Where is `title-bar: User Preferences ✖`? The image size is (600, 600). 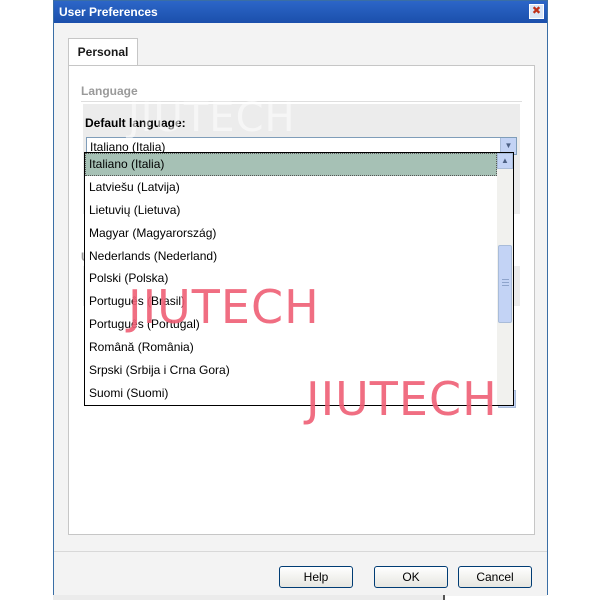 title-bar: User Preferences ✖ is located at coordinates (300, 12).